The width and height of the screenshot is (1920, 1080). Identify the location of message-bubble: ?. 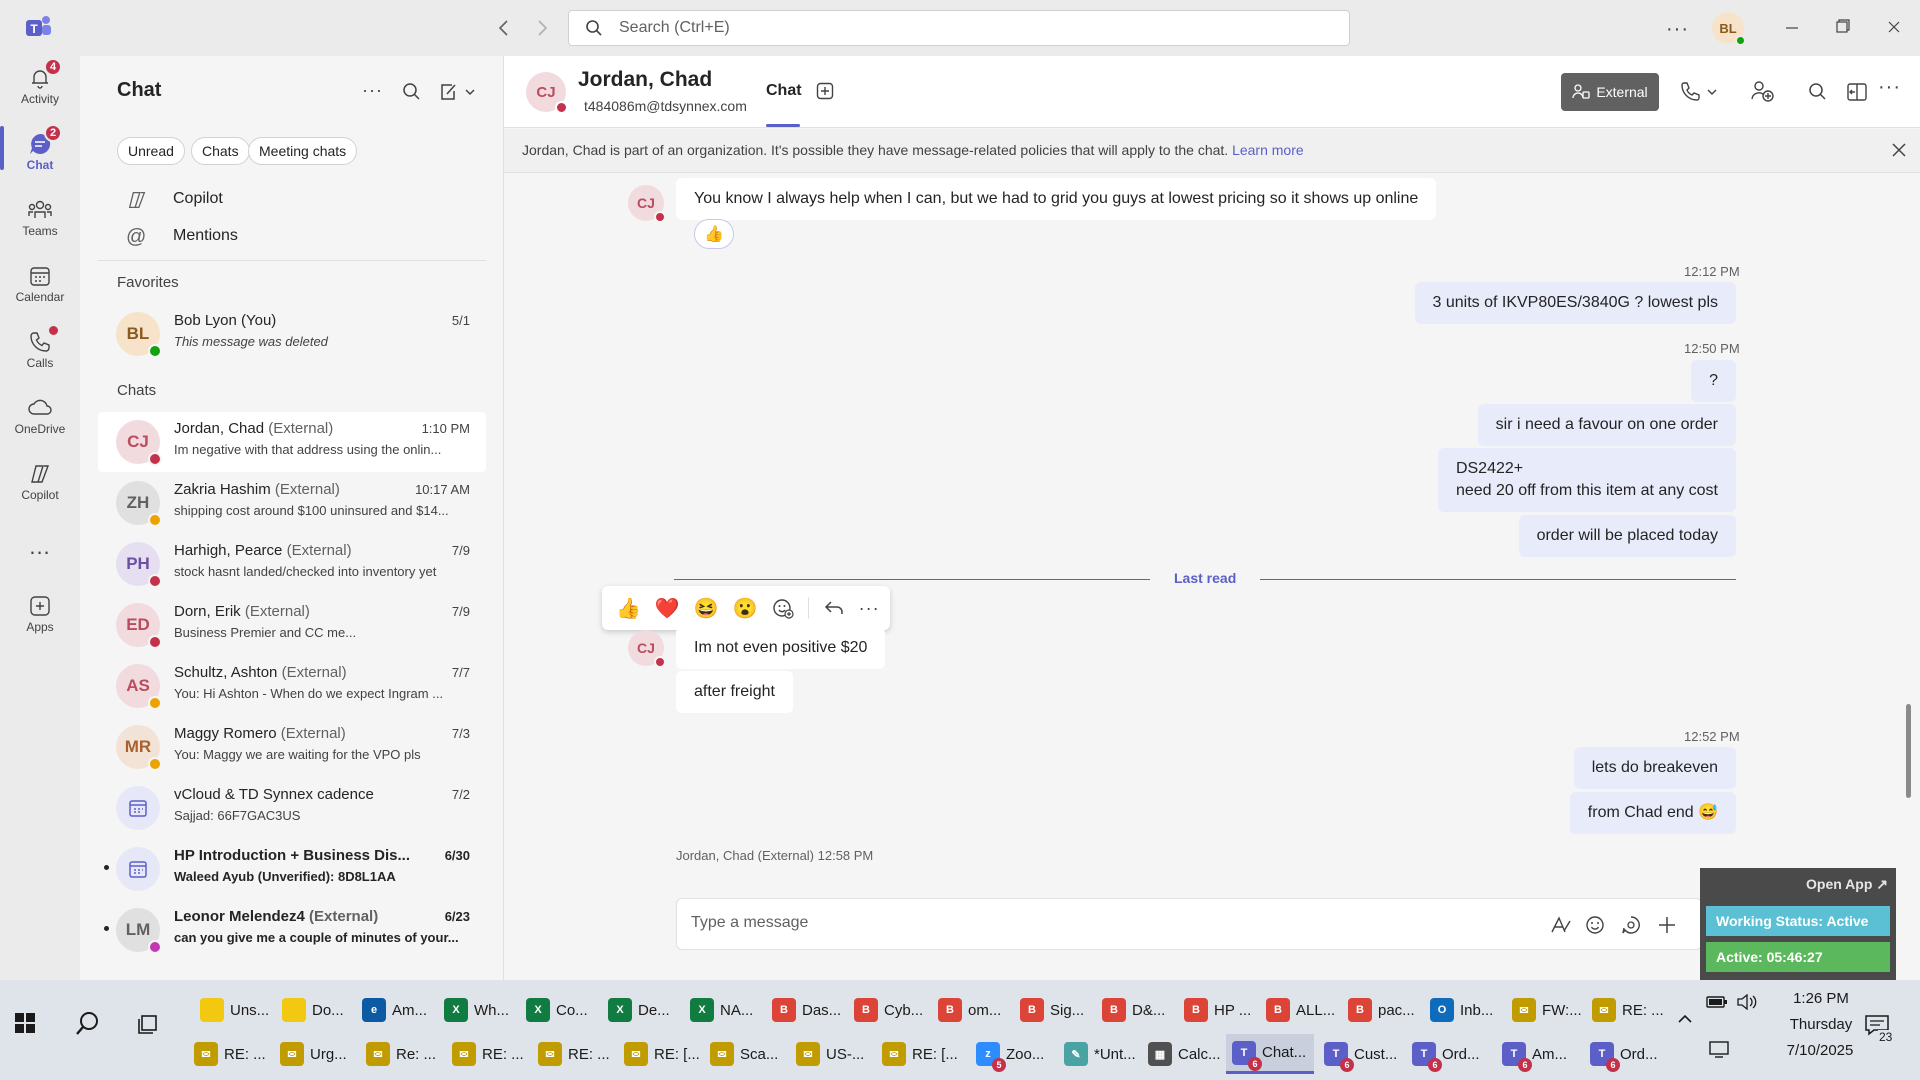
(1713, 381).